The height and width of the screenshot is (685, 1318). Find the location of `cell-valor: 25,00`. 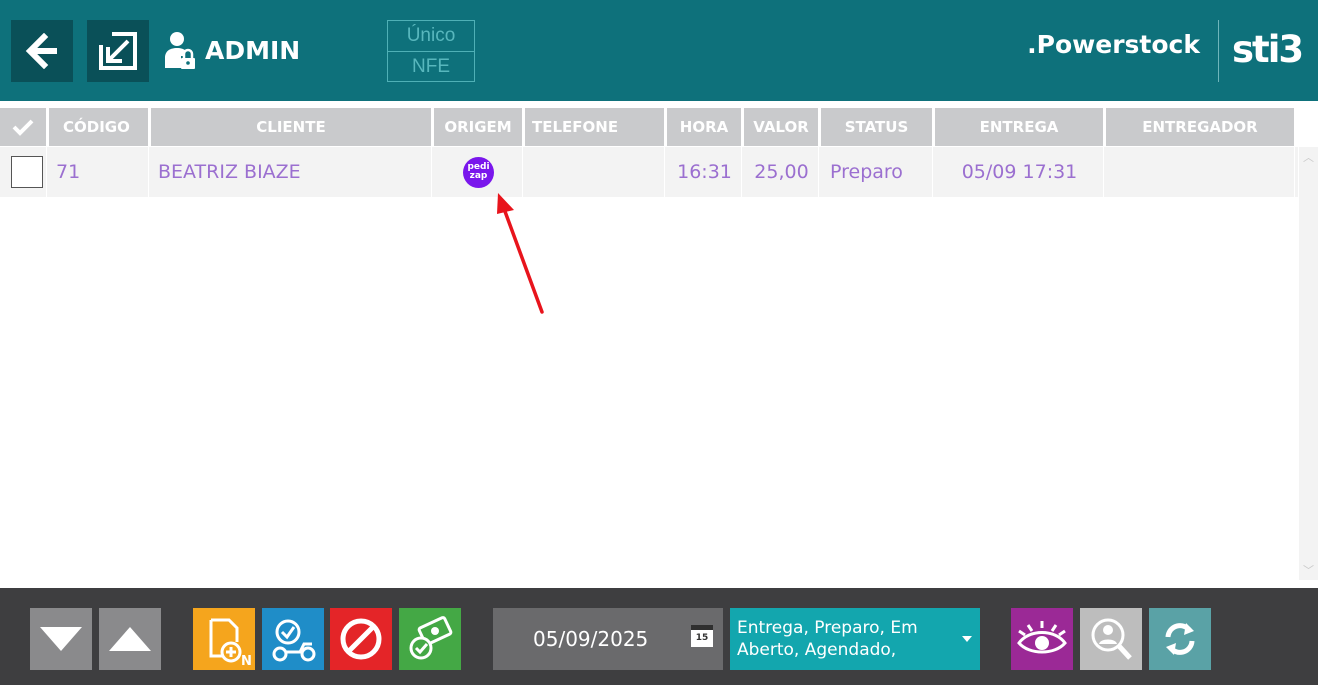

cell-valor: 25,00 is located at coordinates (782, 172).